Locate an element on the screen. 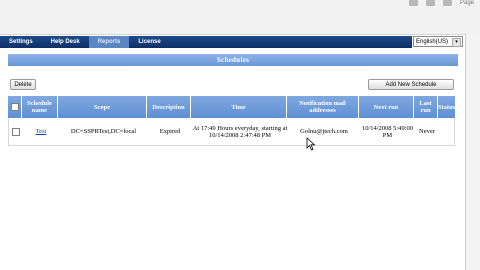 Image resolution: width=480 pixels, height=270 pixels. feed-icon is located at coordinates (430, 3).